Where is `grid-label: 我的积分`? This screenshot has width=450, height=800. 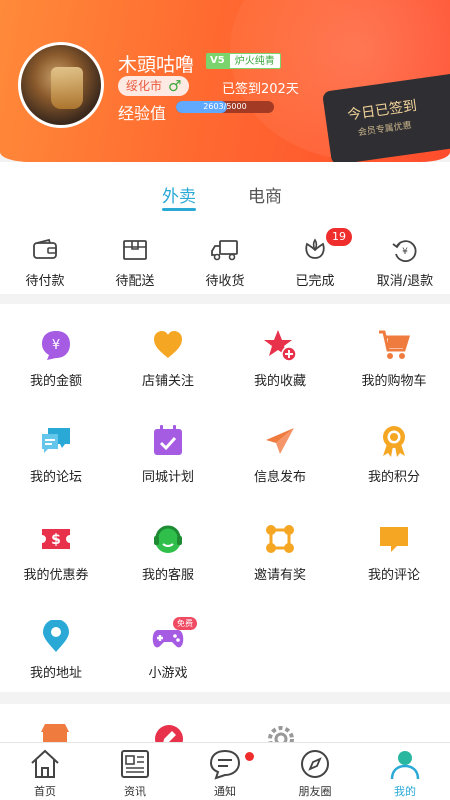
grid-label: 我的积分 is located at coordinates (393, 477).